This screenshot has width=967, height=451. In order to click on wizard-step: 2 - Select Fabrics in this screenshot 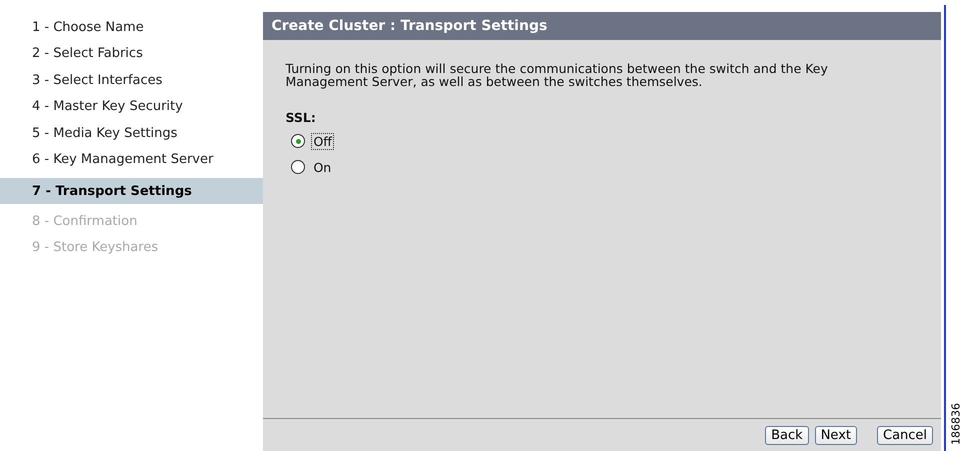, I will do `click(132, 53)`.